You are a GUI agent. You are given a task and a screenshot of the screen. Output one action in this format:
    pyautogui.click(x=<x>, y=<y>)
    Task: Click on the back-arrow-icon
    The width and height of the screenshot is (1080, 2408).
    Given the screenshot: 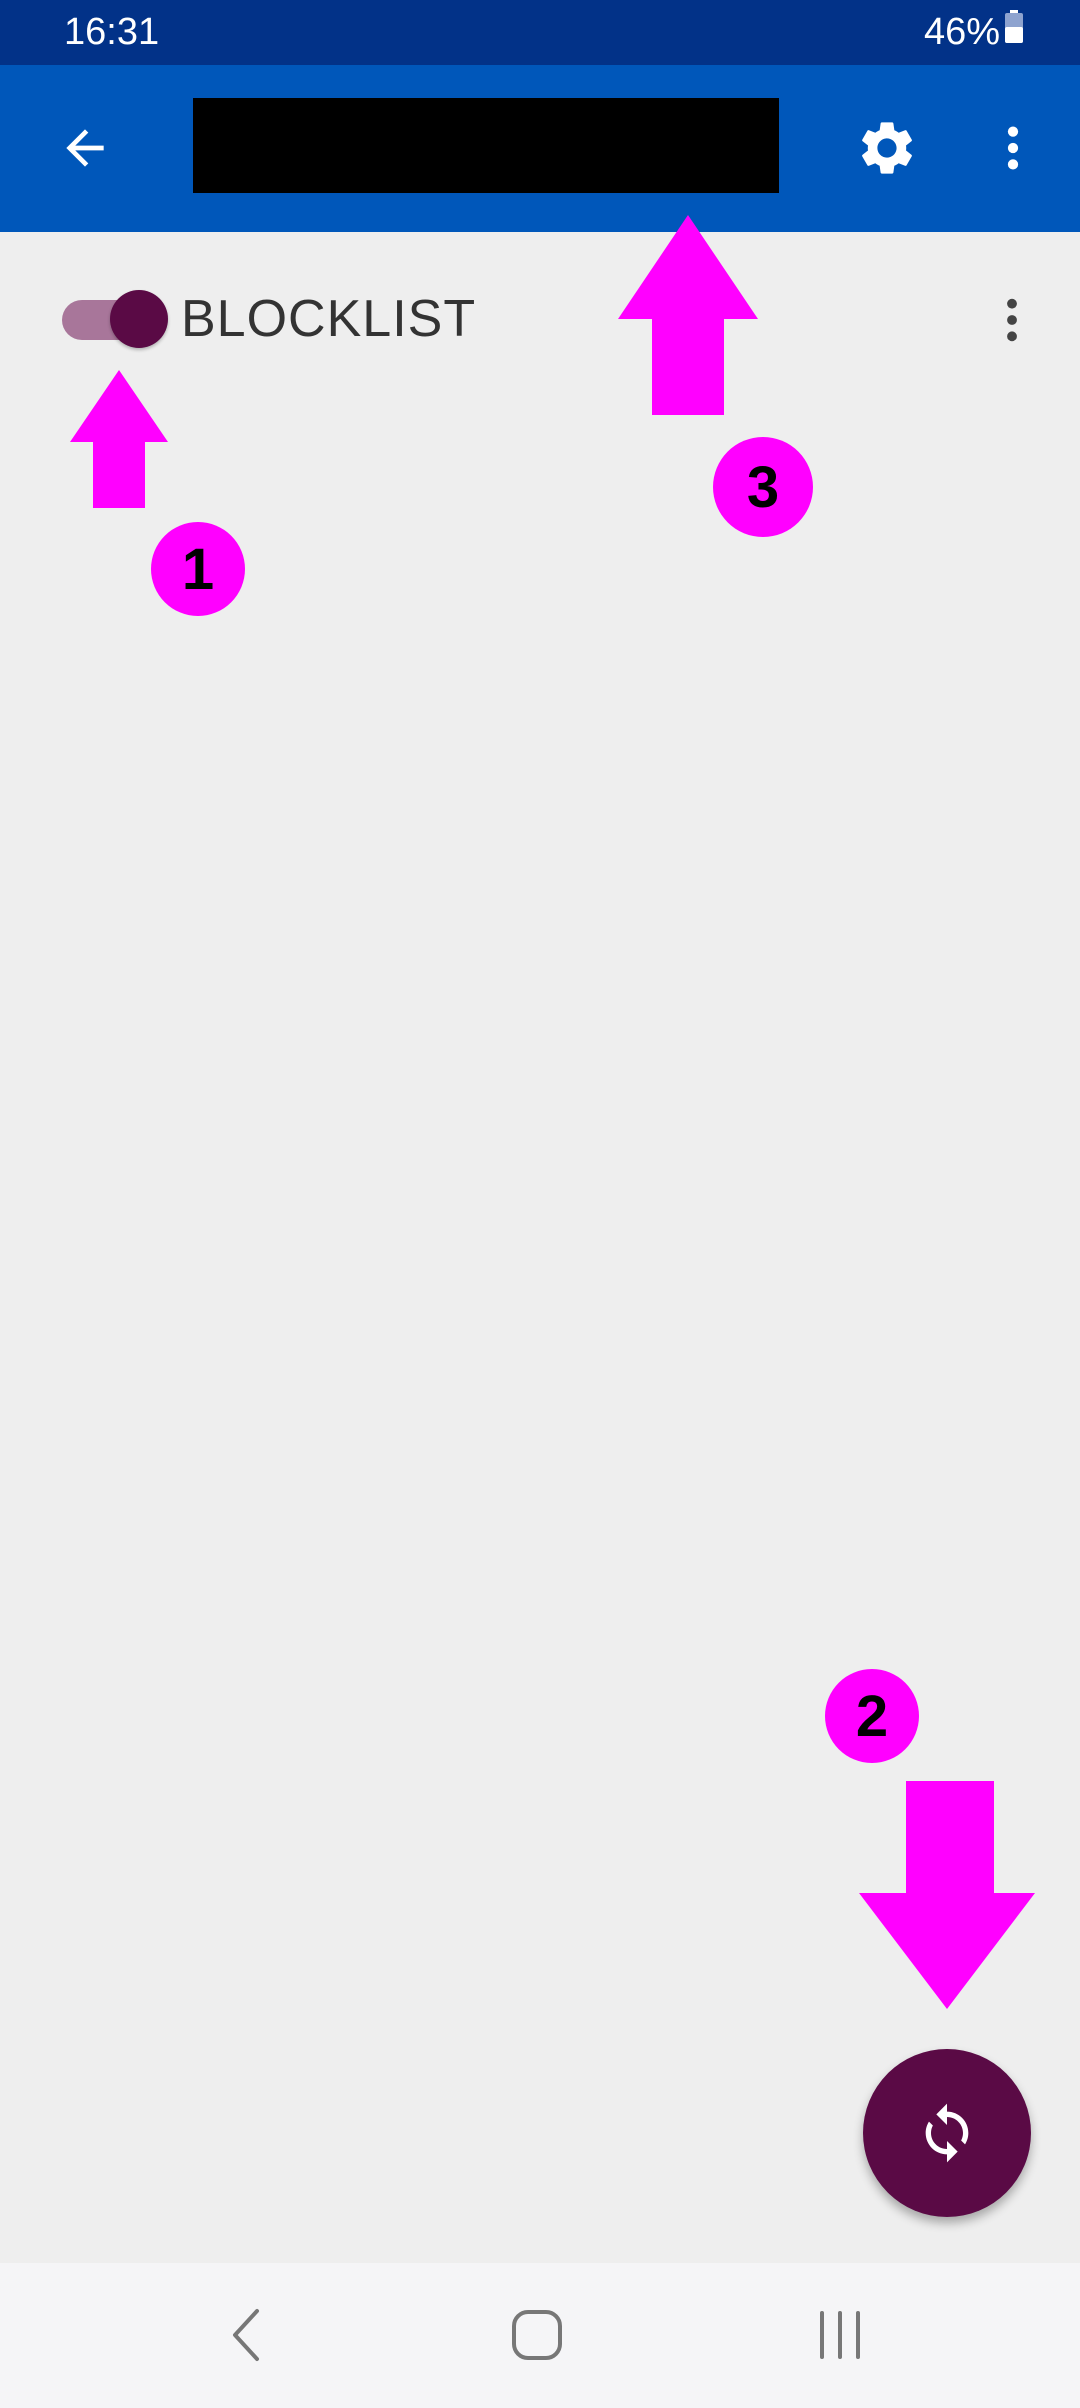 What is the action you would take?
    pyautogui.click(x=85, y=148)
    